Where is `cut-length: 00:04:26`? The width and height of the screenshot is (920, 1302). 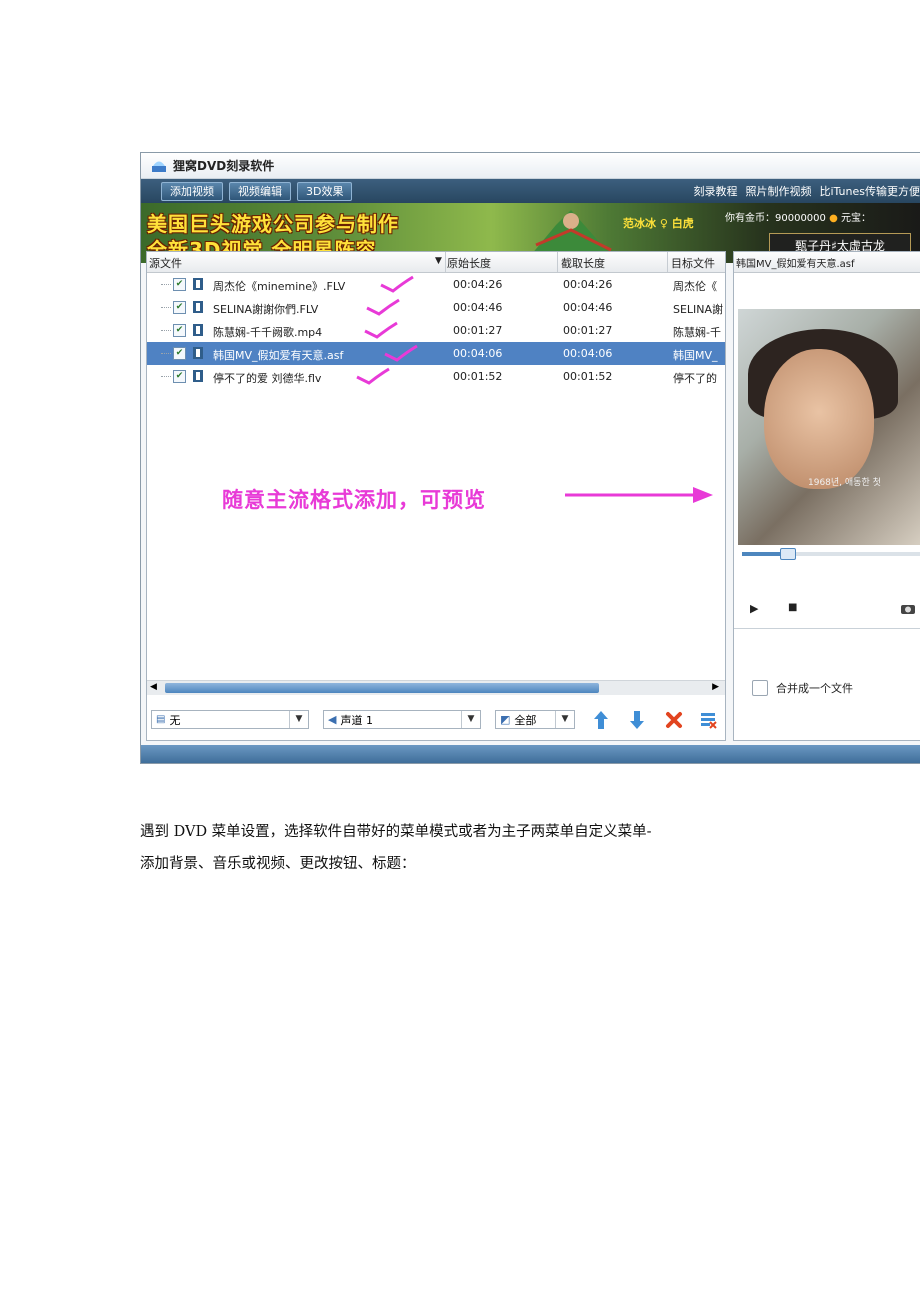
cut-length: 00:04:26 is located at coordinates (588, 284).